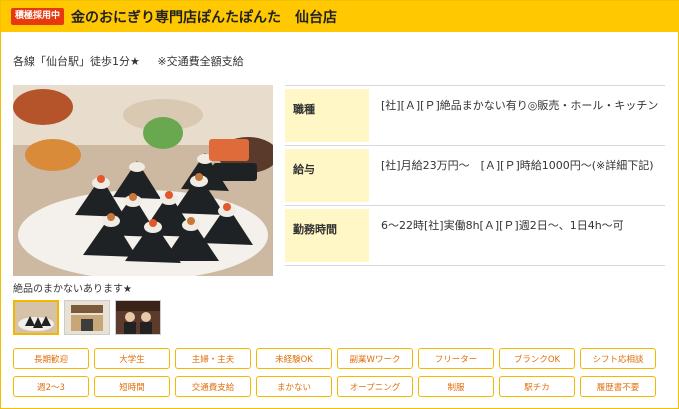 The width and height of the screenshot is (679, 409). I want to click on tag-blank-ok: ブランクOK, so click(537, 358).